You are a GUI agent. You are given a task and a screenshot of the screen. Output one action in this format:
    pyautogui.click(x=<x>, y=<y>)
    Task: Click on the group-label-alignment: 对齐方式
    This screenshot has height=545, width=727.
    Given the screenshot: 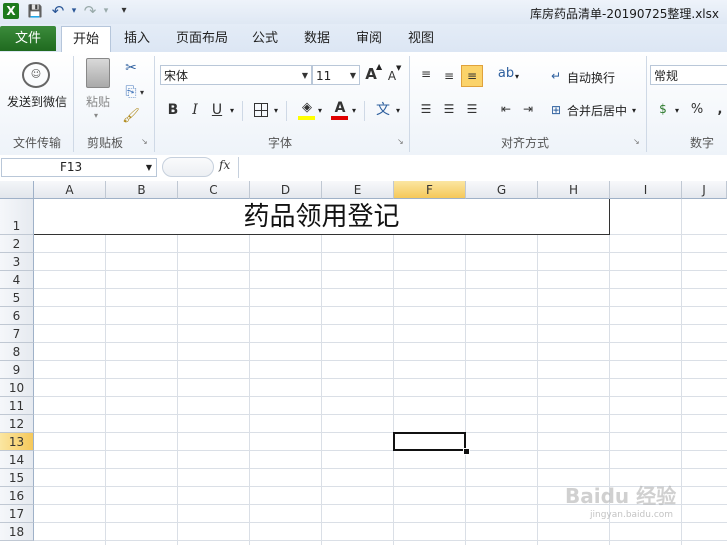 What is the action you would take?
    pyautogui.click(x=524, y=143)
    